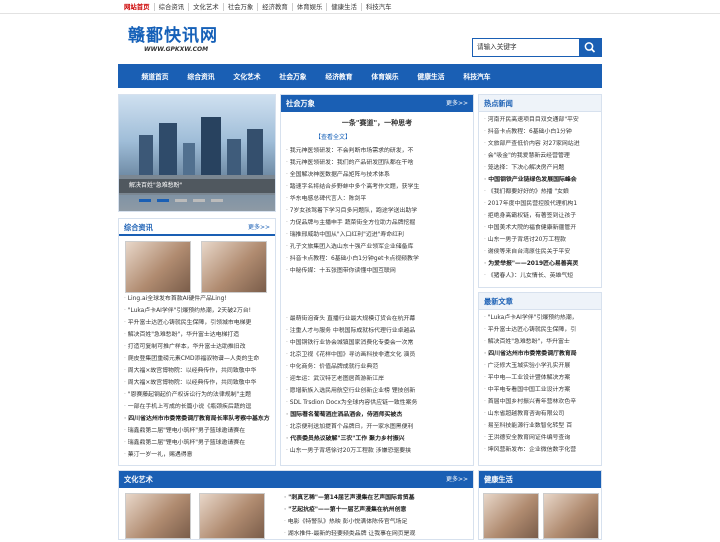 The height and width of the screenshot is (542, 720). Describe the element at coordinates (376, 510) in the screenshot. I see `list-item: "艺起抗疫"——第十一届艺声漫集在杭州创意` at that location.